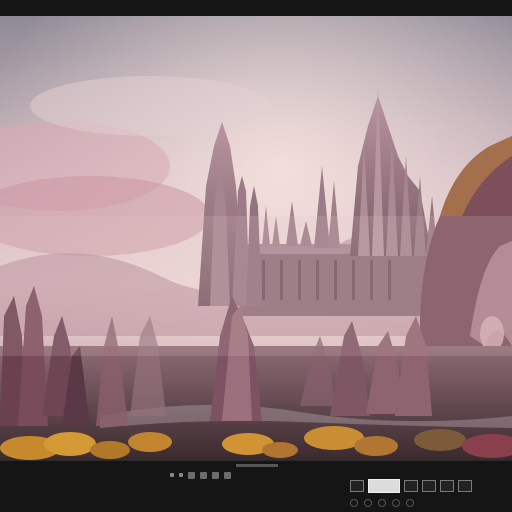  Describe the element at coordinates (227, 475) in the screenshot. I see `info-icon` at that location.